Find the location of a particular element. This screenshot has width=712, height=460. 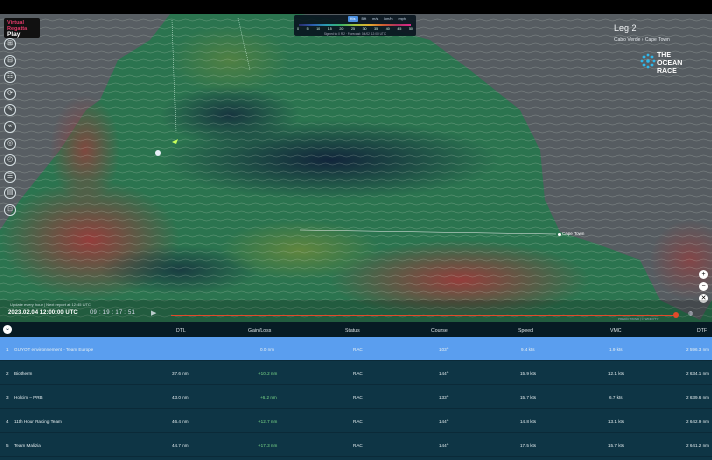

column-header: DTL is located at coordinates (181, 331).